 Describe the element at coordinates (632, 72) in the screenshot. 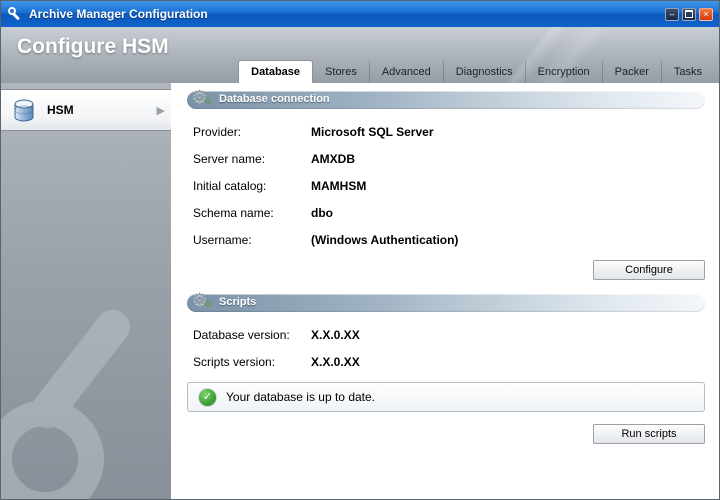

I see `tab-packer: Packer` at that location.